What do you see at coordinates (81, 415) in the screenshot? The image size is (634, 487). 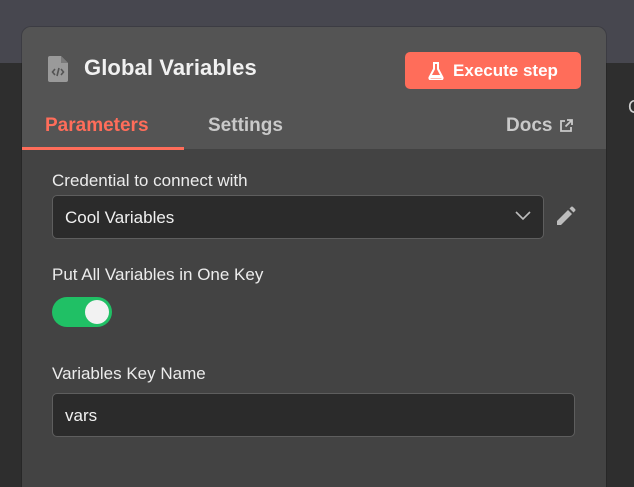 I see `key-name-value: vars` at bounding box center [81, 415].